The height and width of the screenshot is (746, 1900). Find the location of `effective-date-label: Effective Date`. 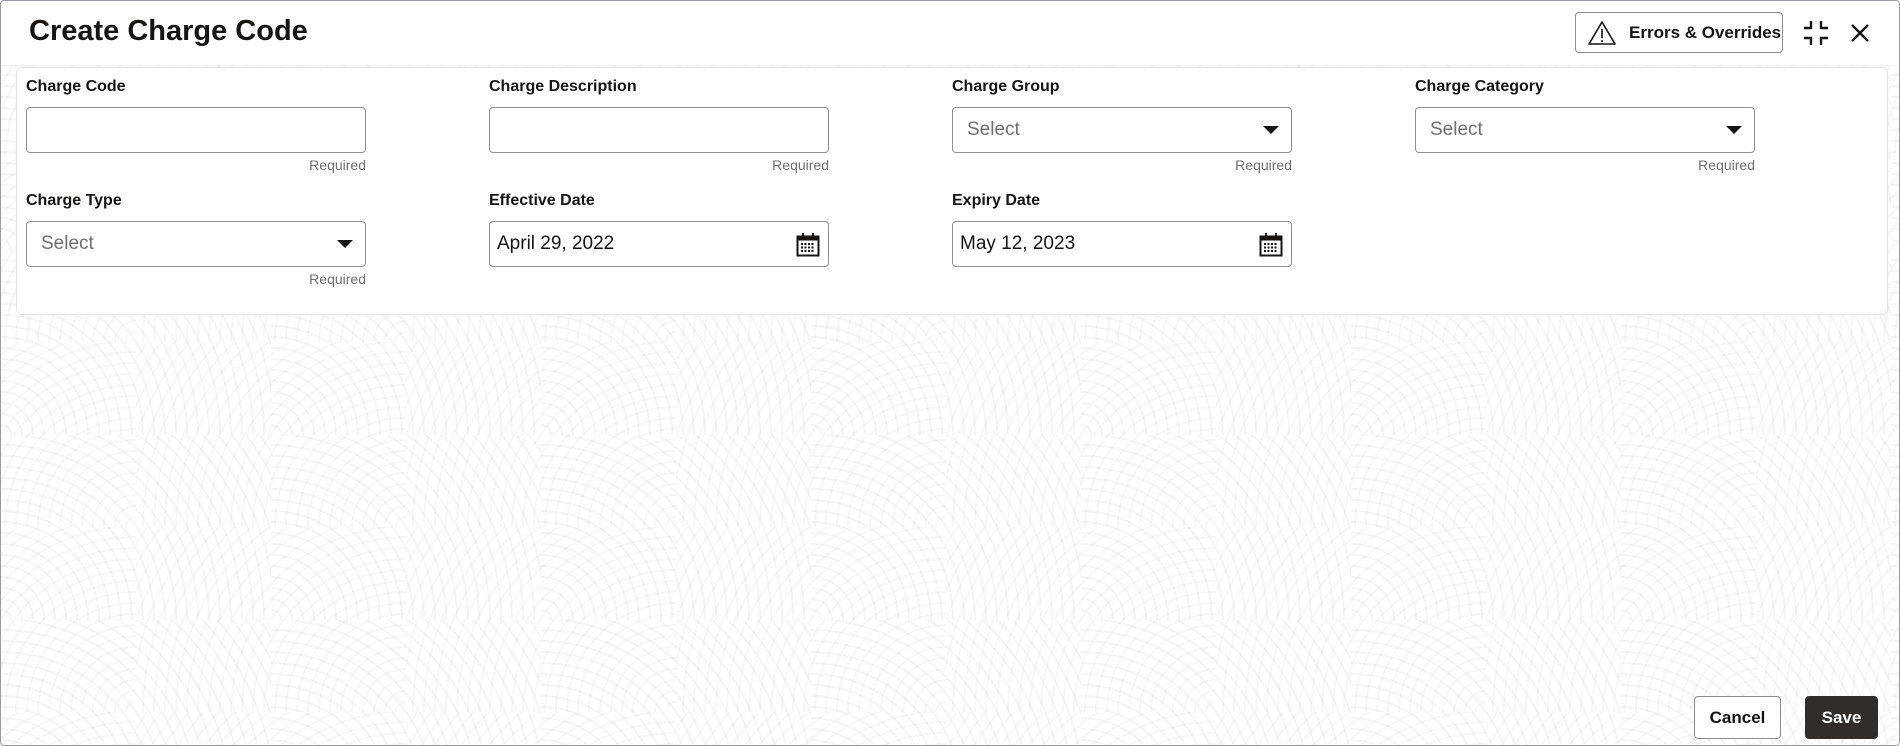

effective-date-label: Effective Date is located at coordinates (542, 200).